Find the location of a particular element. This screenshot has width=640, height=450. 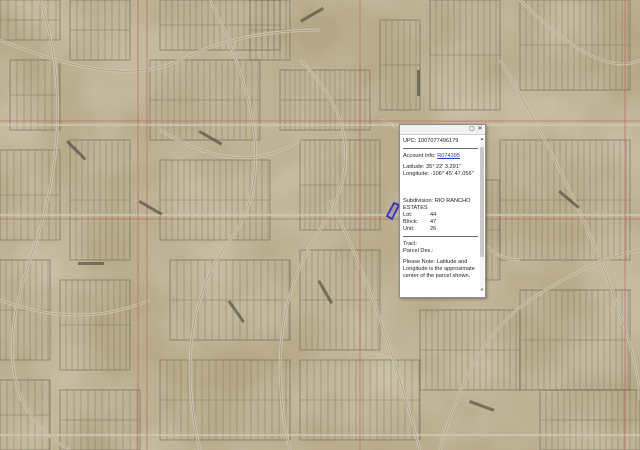

longitude-text: Longitude: -106° 45' 47.056" is located at coordinates (438, 174).